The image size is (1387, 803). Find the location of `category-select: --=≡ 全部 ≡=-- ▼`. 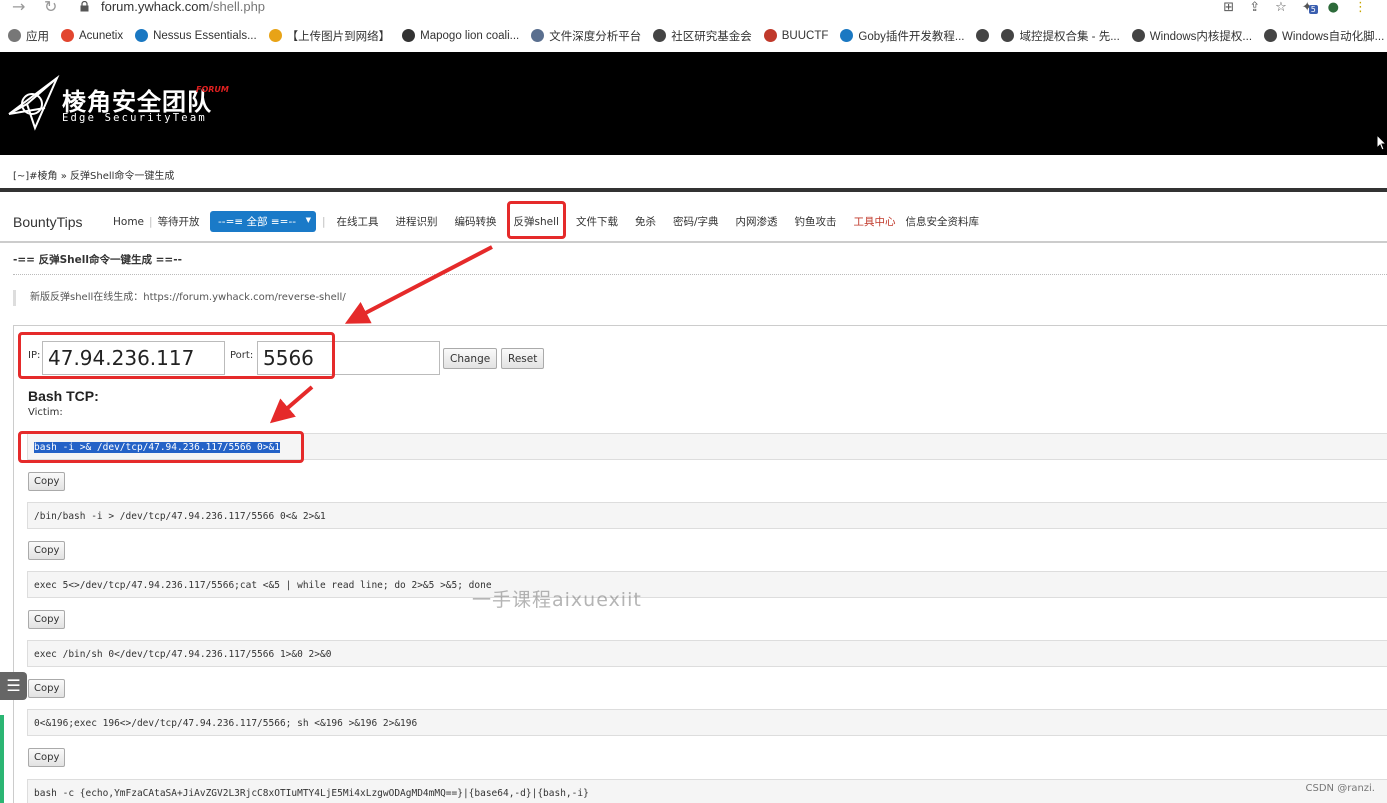

category-select: --=≡ 全部 ≡=-- ▼ is located at coordinates (263, 221).